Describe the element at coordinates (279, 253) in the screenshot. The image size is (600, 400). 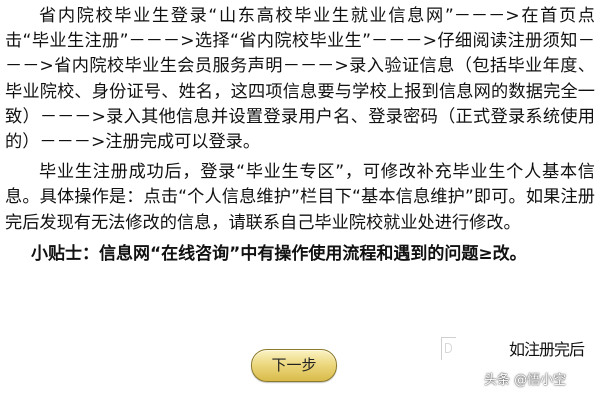
I see `tip-text: 小贴士：信息网“在线咨询”中有操作使用流程和遇到的问题≥改。` at that location.